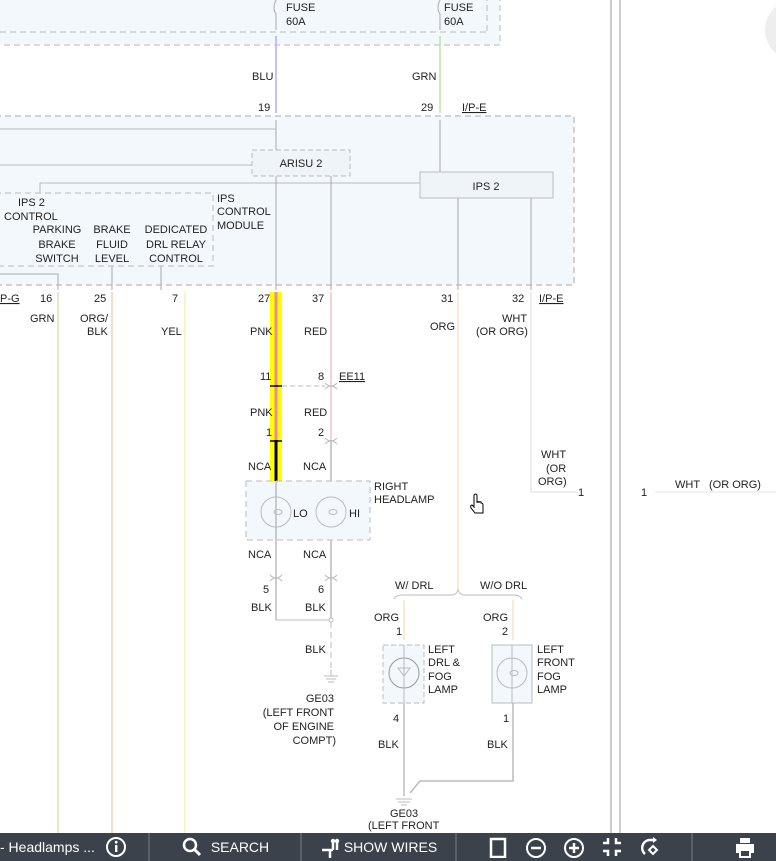  I want to click on wire-label-grn: GRN, so click(424, 77).